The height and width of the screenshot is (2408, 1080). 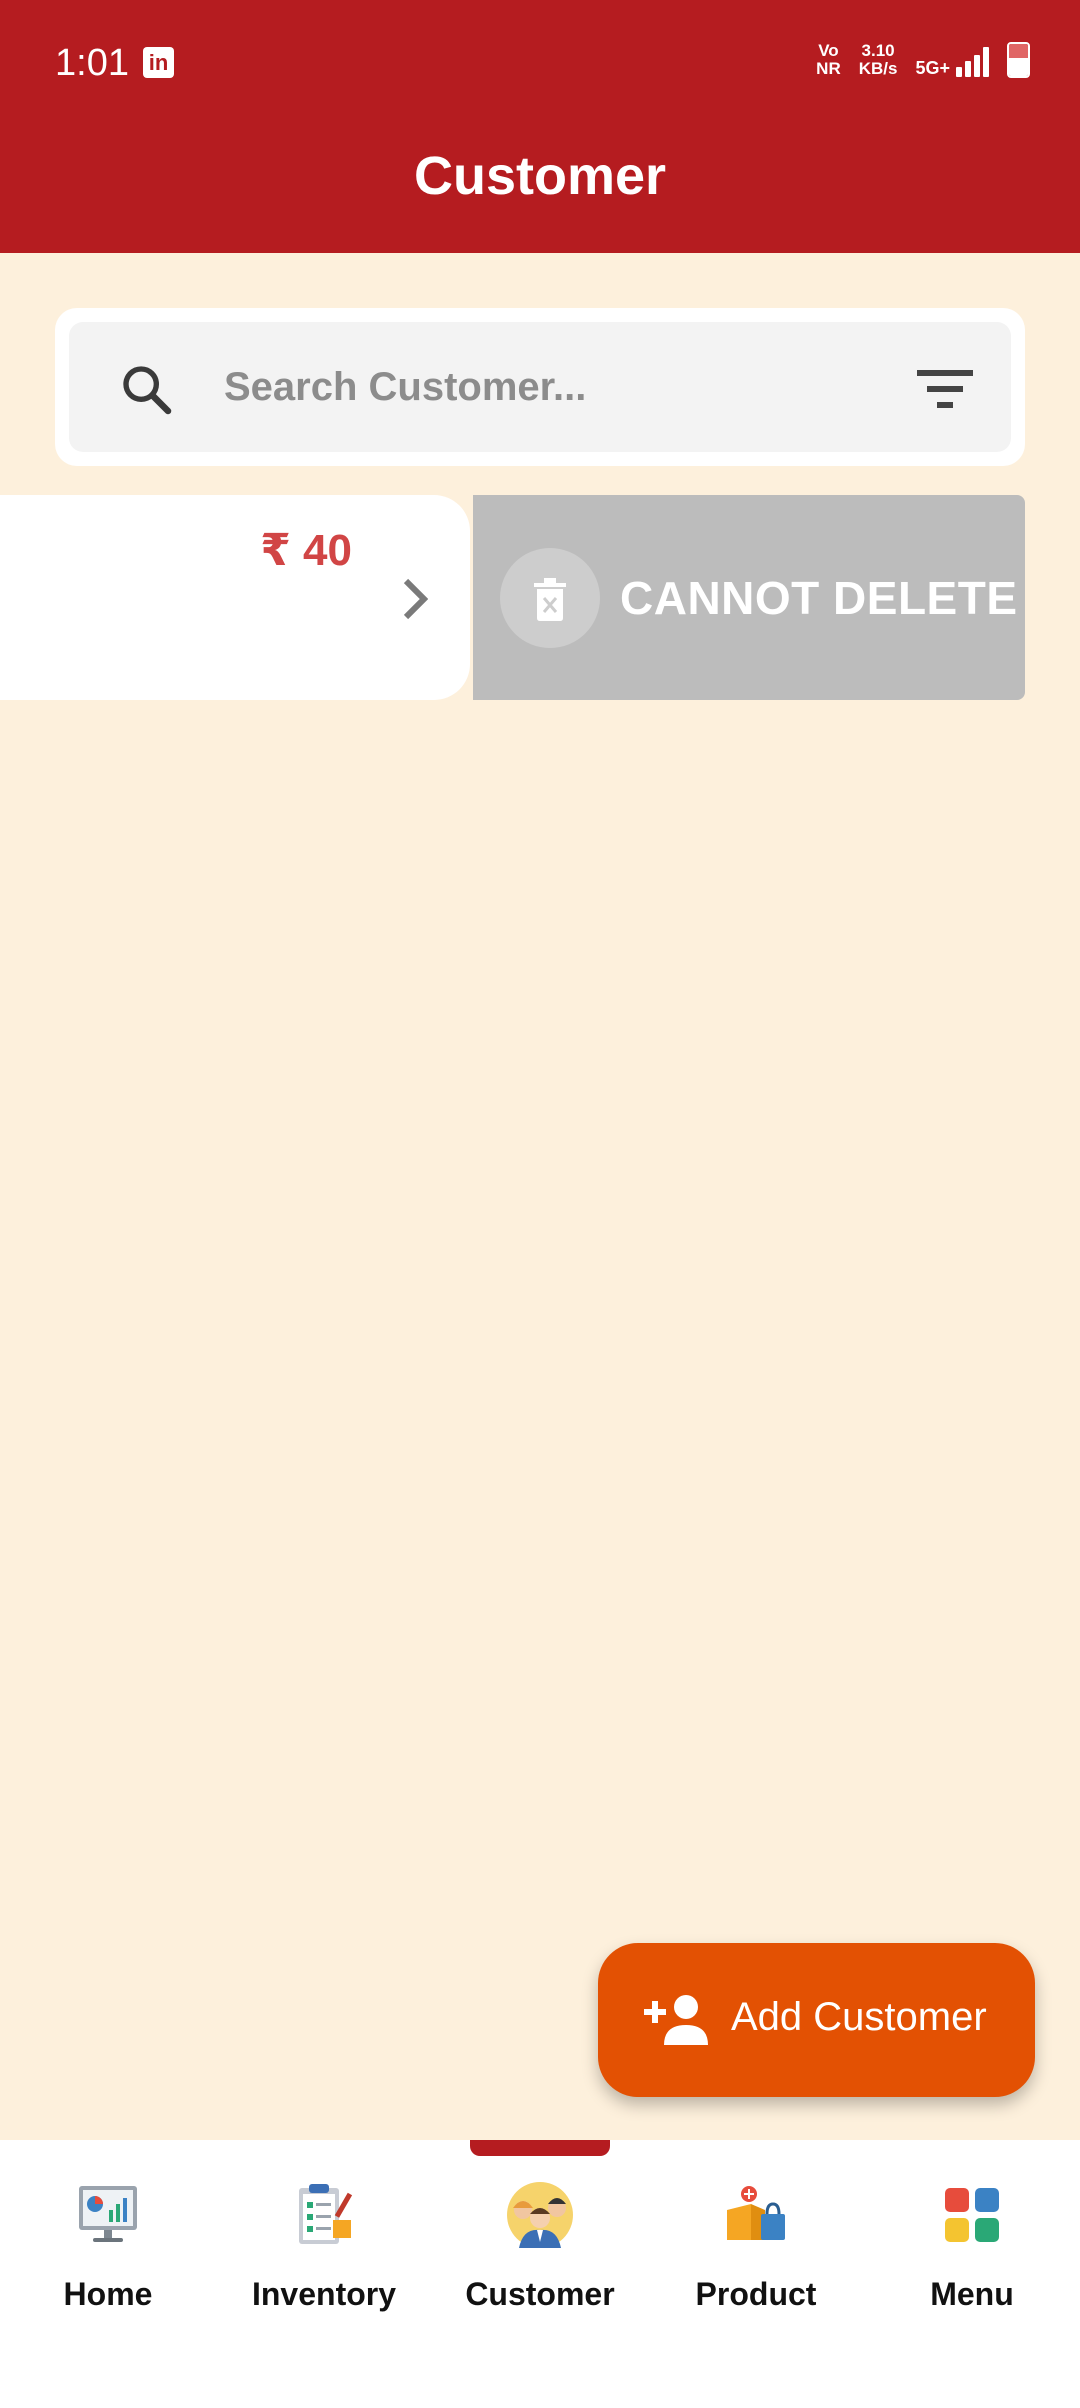 What do you see at coordinates (972, 2294) in the screenshot?
I see `nav-label-menu: Menu` at bounding box center [972, 2294].